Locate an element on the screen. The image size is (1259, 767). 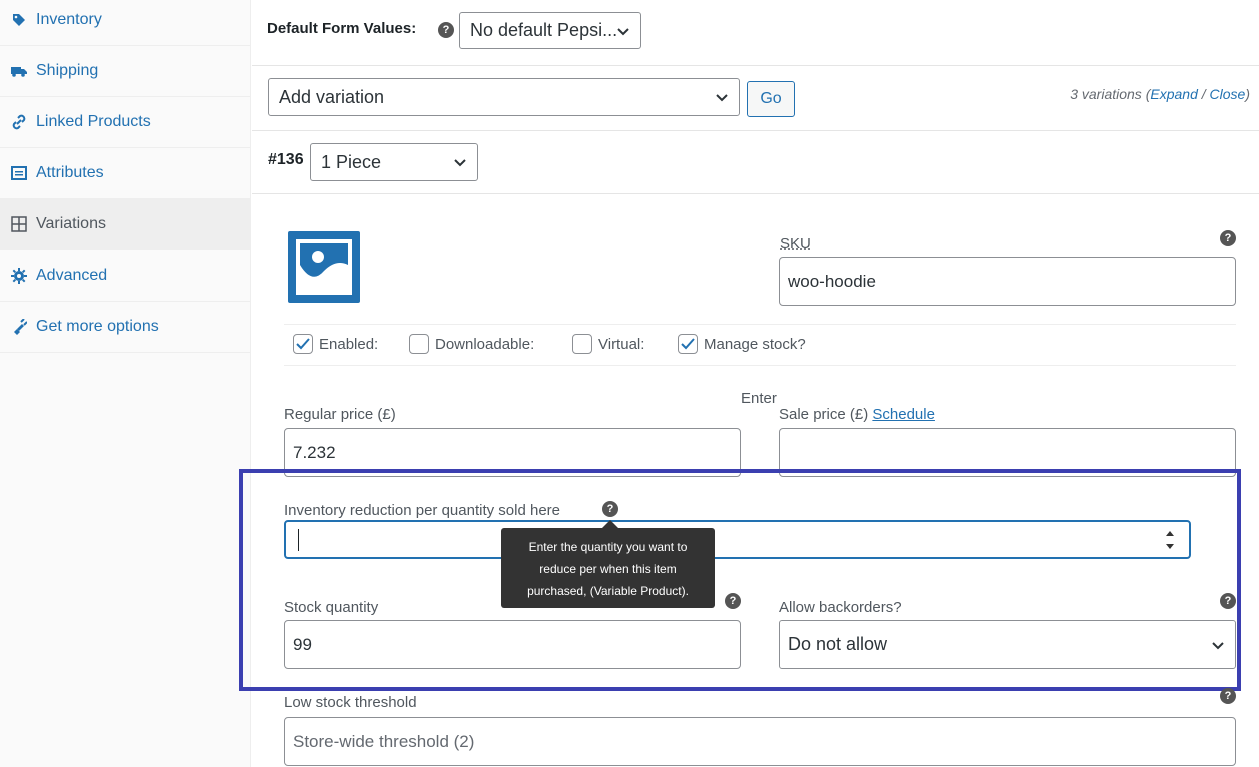
stock-quantity-input: 99 is located at coordinates (512, 644).